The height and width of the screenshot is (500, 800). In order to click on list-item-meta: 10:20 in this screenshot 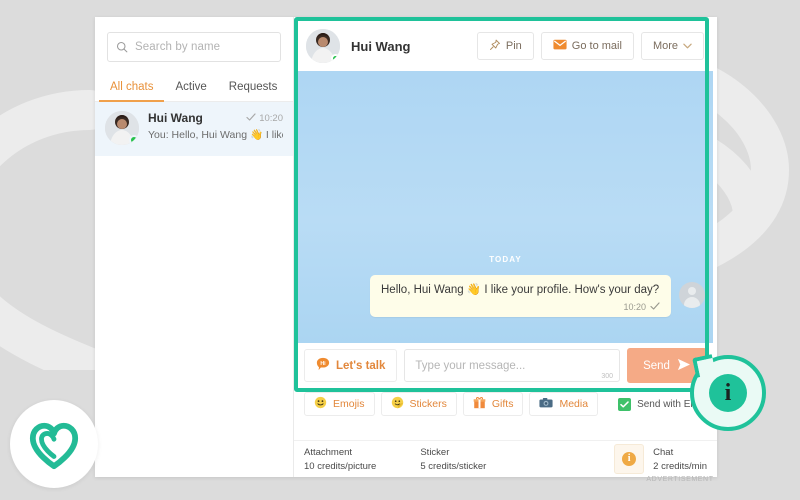, I will do `click(264, 118)`.